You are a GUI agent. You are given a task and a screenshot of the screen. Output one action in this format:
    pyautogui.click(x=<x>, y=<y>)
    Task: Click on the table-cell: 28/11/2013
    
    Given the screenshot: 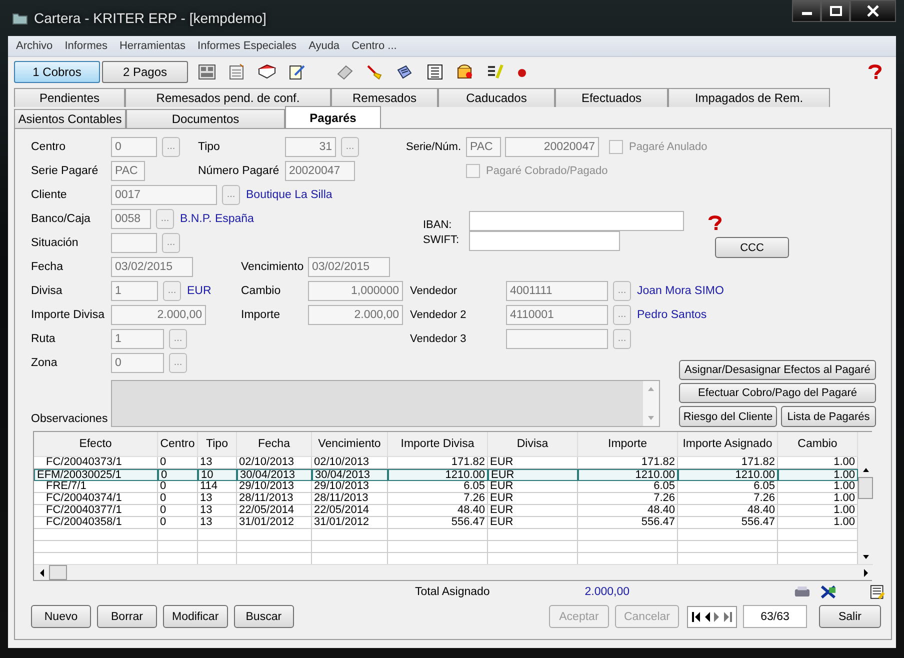 What is the action you would take?
    pyautogui.click(x=274, y=499)
    